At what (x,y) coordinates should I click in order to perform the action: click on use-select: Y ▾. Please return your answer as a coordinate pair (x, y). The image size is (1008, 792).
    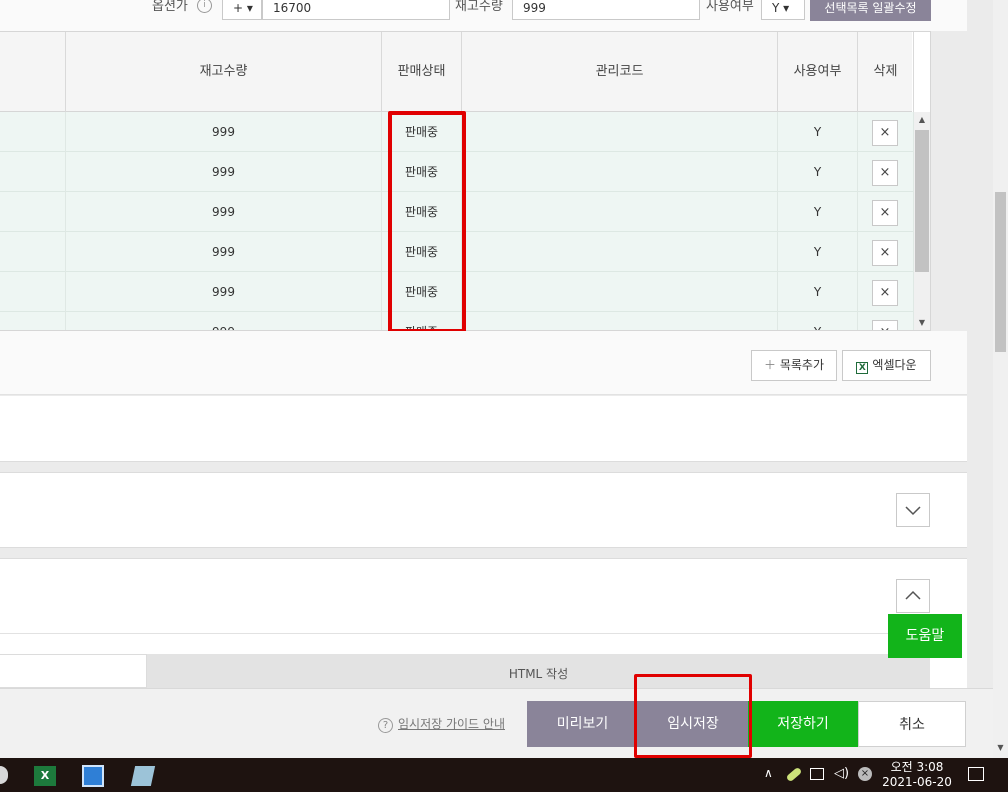
    Looking at the image, I should click on (783, 10).